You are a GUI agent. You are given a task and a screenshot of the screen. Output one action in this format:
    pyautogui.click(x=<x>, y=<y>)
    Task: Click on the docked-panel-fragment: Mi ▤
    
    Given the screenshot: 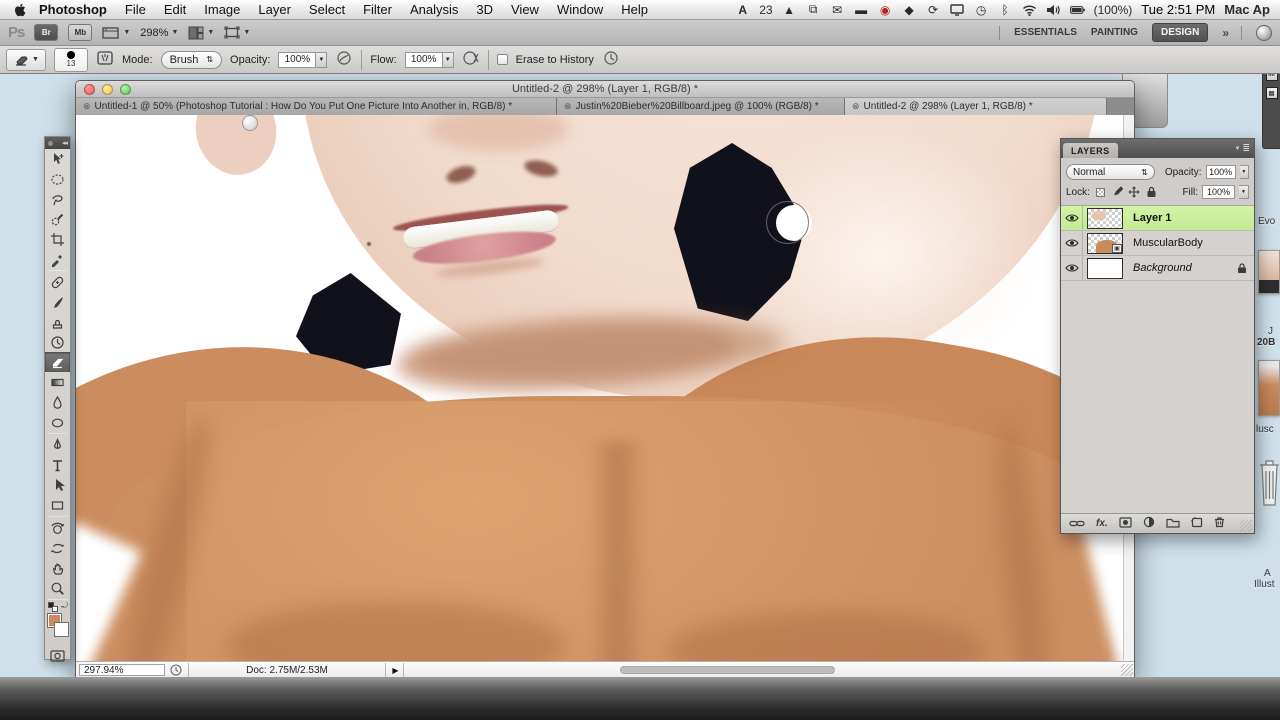 What is the action you would take?
    pyautogui.click(x=1271, y=106)
    